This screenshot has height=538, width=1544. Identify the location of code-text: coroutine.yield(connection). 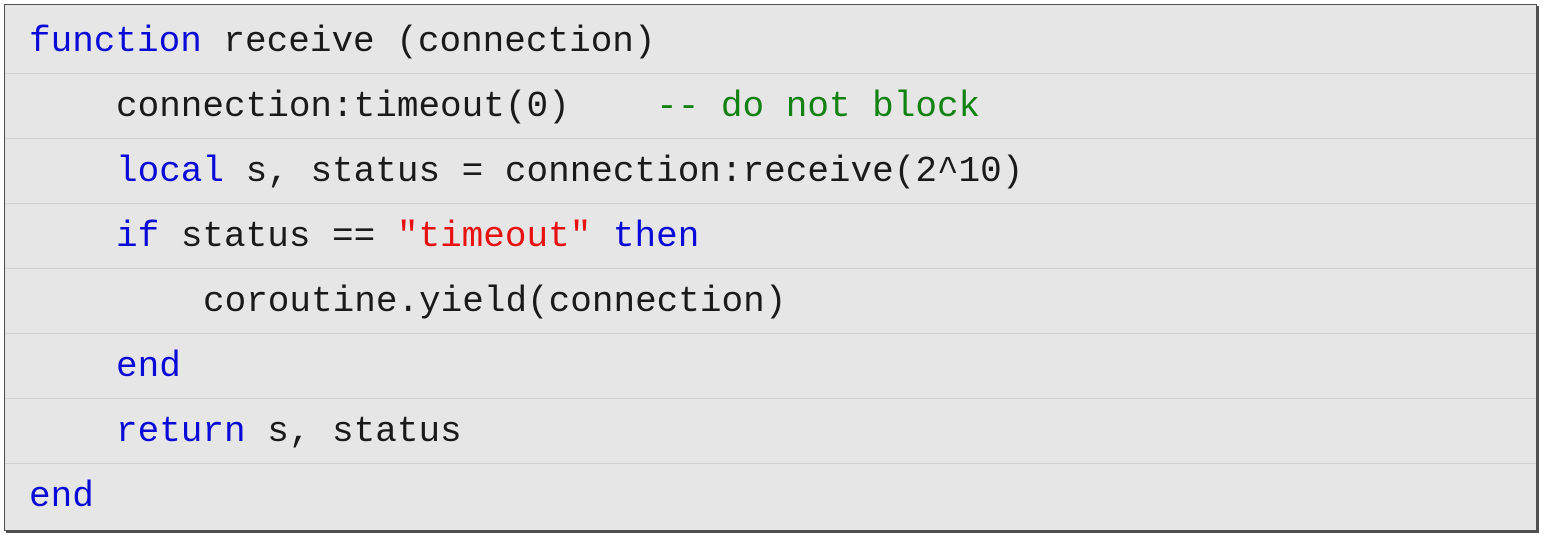
(495, 301).